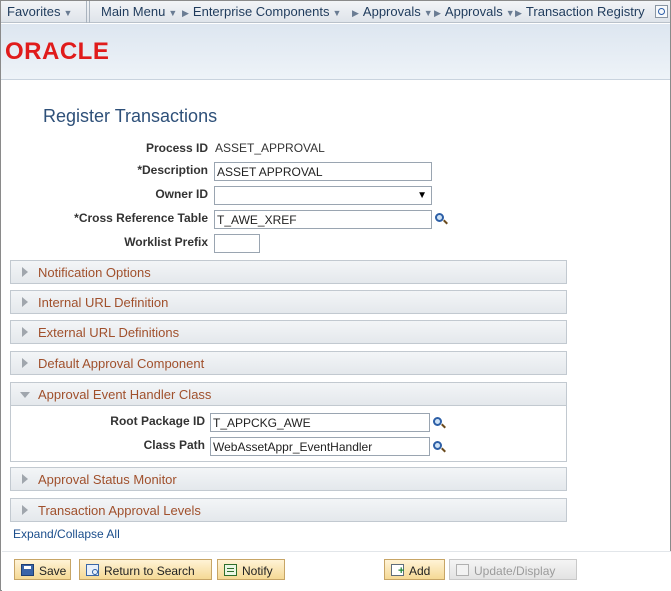 The width and height of the screenshot is (671, 591). What do you see at coordinates (121, 363) in the screenshot?
I see `section-title: Default Approval Component` at bounding box center [121, 363].